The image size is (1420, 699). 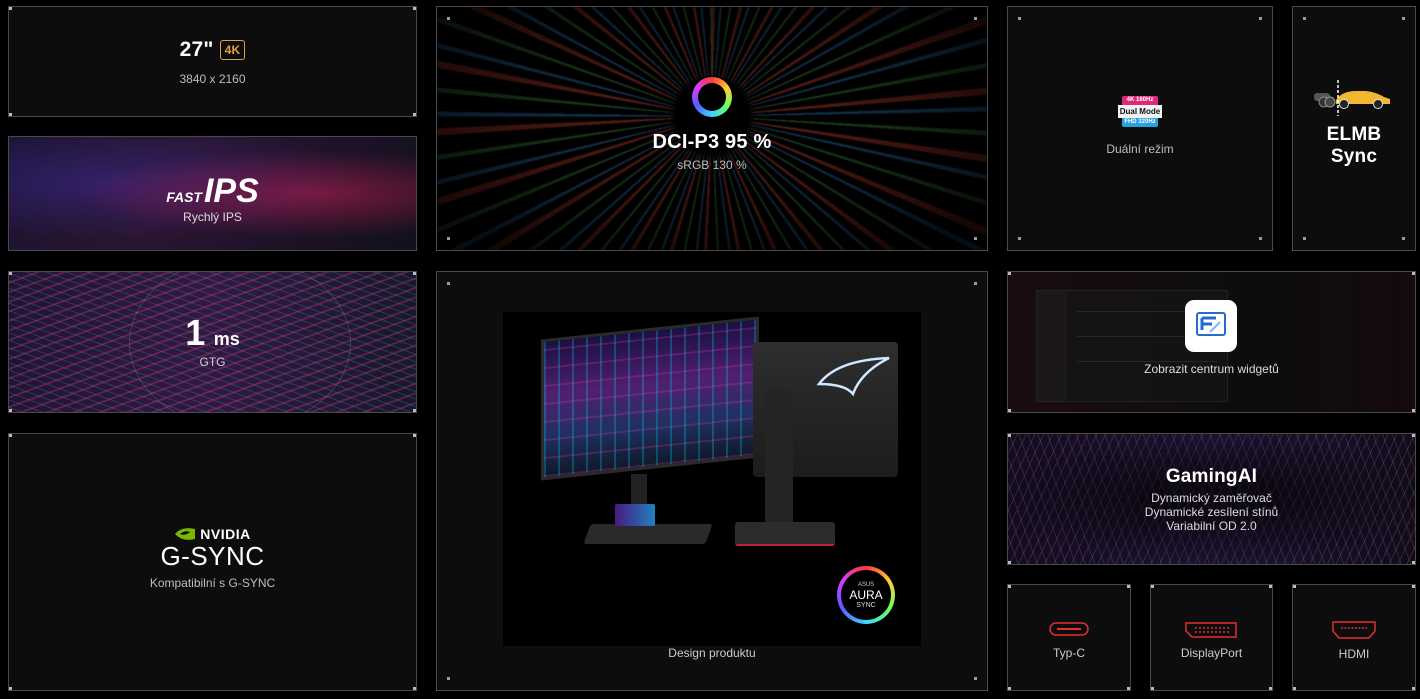 I want to click on design-label: Design produktu, so click(x=712, y=653).